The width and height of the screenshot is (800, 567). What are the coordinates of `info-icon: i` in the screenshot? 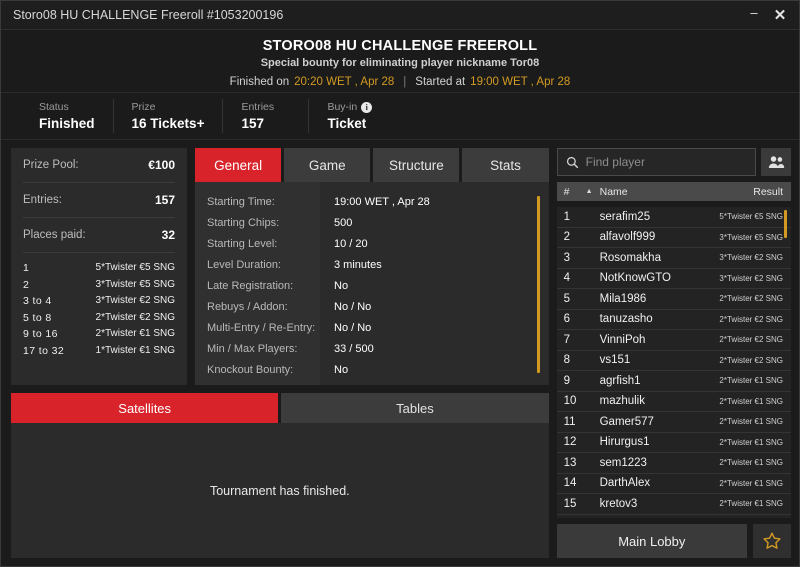 It's located at (367, 107).